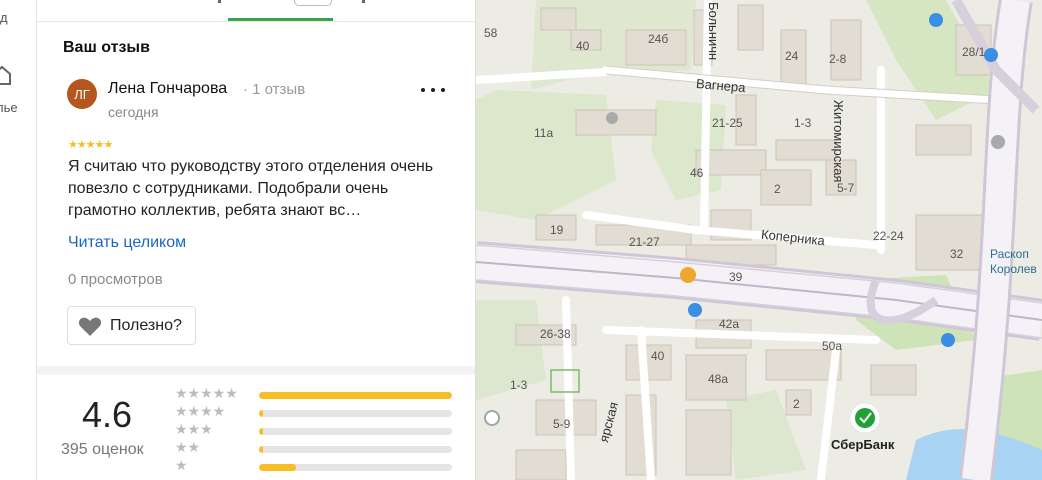 This screenshot has height=480, width=1042. What do you see at coordinates (9, 107) in the screenshot?
I see `sidebar-text-mid: лье` at bounding box center [9, 107].